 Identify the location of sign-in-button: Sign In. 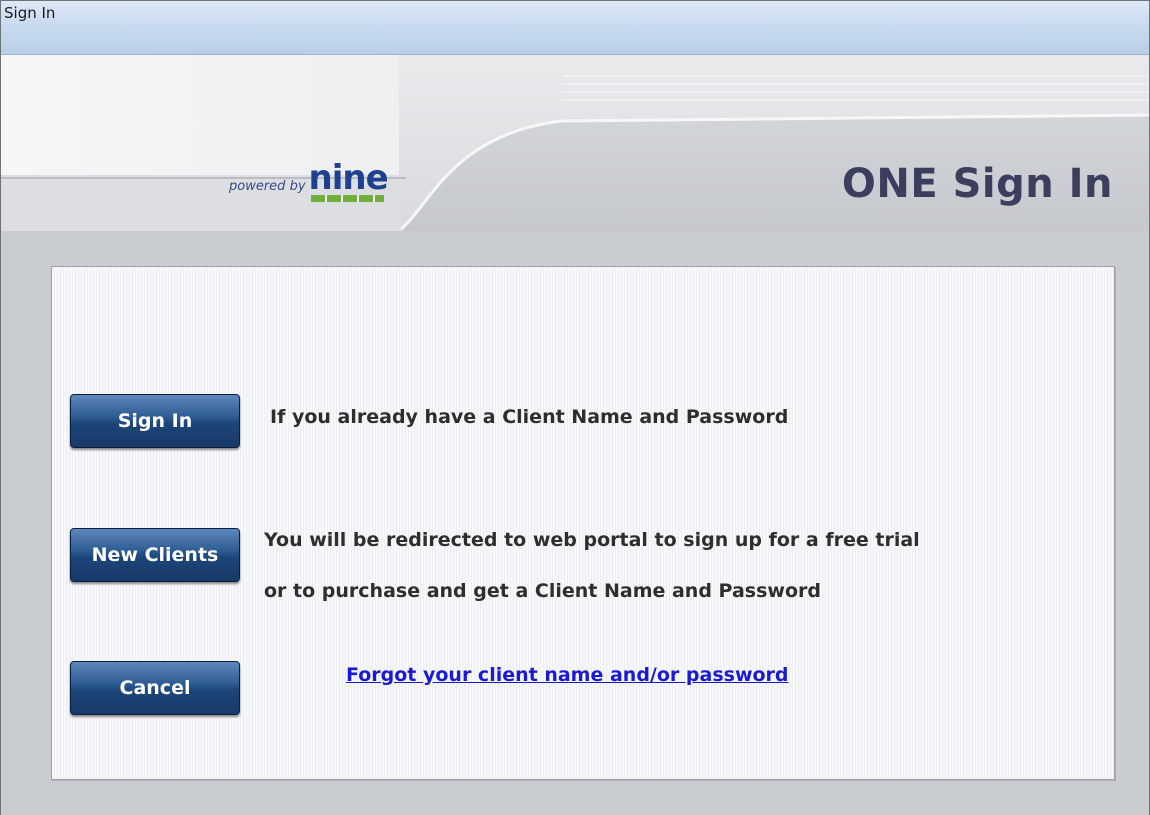
(155, 421).